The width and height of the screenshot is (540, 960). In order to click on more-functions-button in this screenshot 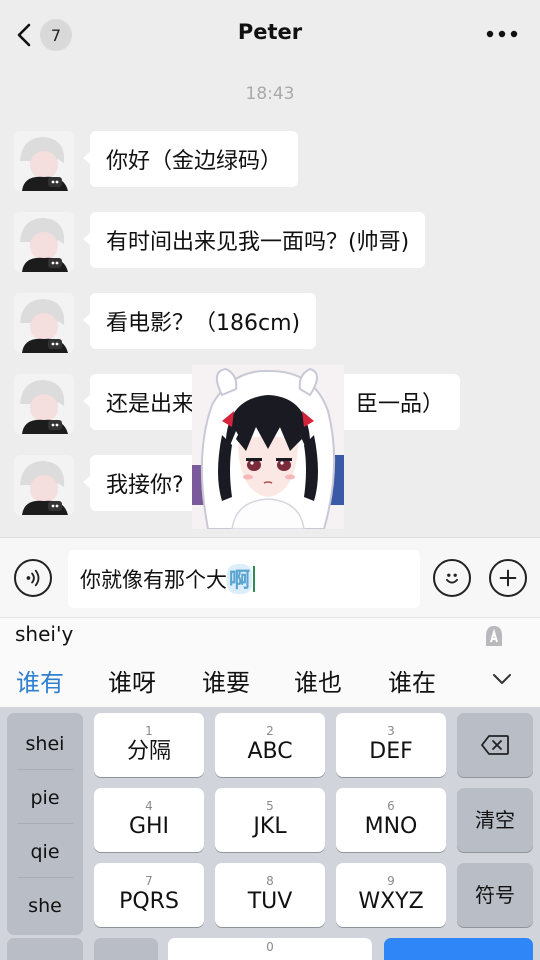, I will do `click(508, 578)`.